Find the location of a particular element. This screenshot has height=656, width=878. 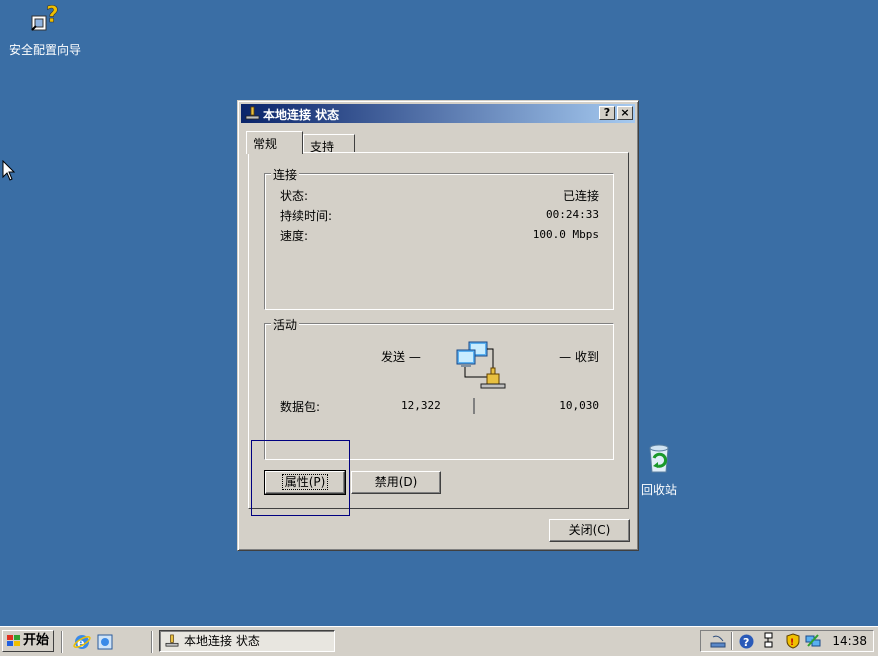

properties-button-label: 属性(P) is located at coordinates (305, 482).